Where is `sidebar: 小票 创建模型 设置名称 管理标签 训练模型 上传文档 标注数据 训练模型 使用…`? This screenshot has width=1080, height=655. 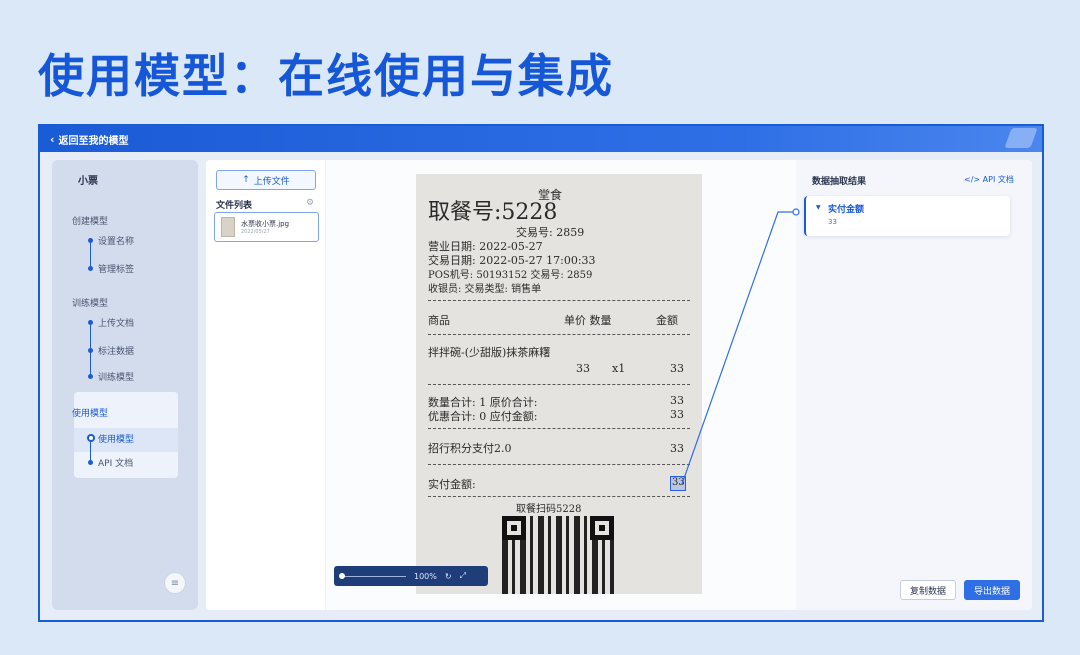
sidebar: 小票 创建模型 设置名称 管理标签 训练模型 上传文档 标注数据 训练模型 使用… is located at coordinates (125, 385).